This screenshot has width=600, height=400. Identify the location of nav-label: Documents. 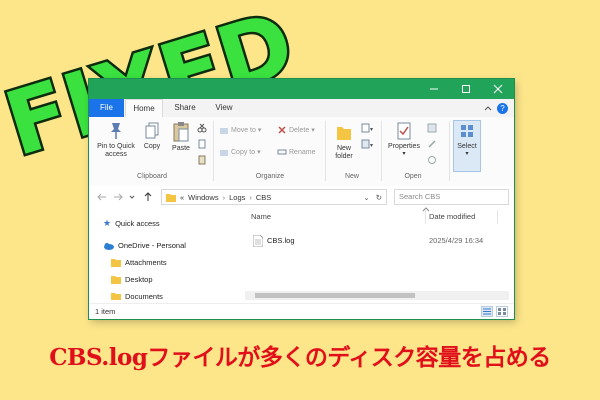
(144, 296).